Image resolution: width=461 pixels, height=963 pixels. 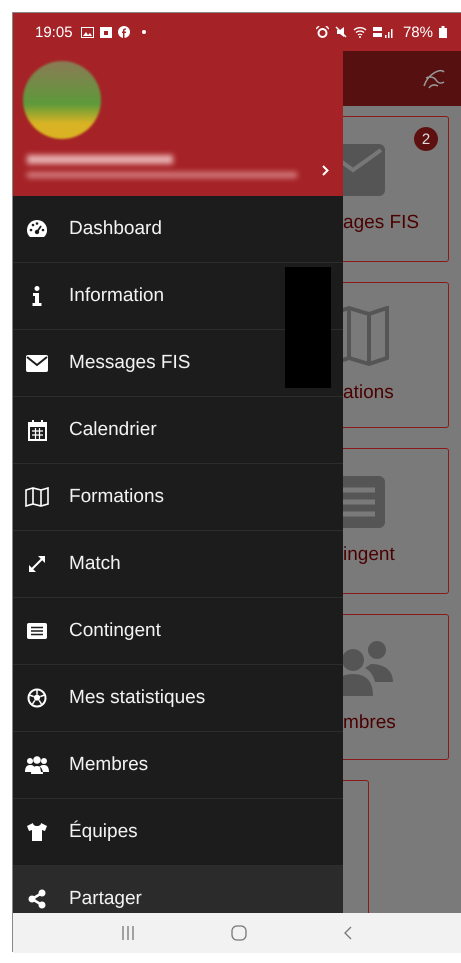 What do you see at coordinates (178, 229) in the screenshot?
I see `drawer-item: Dashboard` at bounding box center [178, 229].